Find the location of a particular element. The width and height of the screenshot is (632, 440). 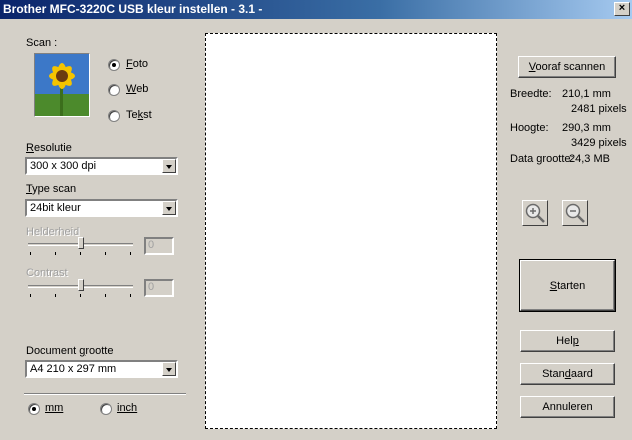

contrast-slider-thumb is located at coordinates (80, 285).